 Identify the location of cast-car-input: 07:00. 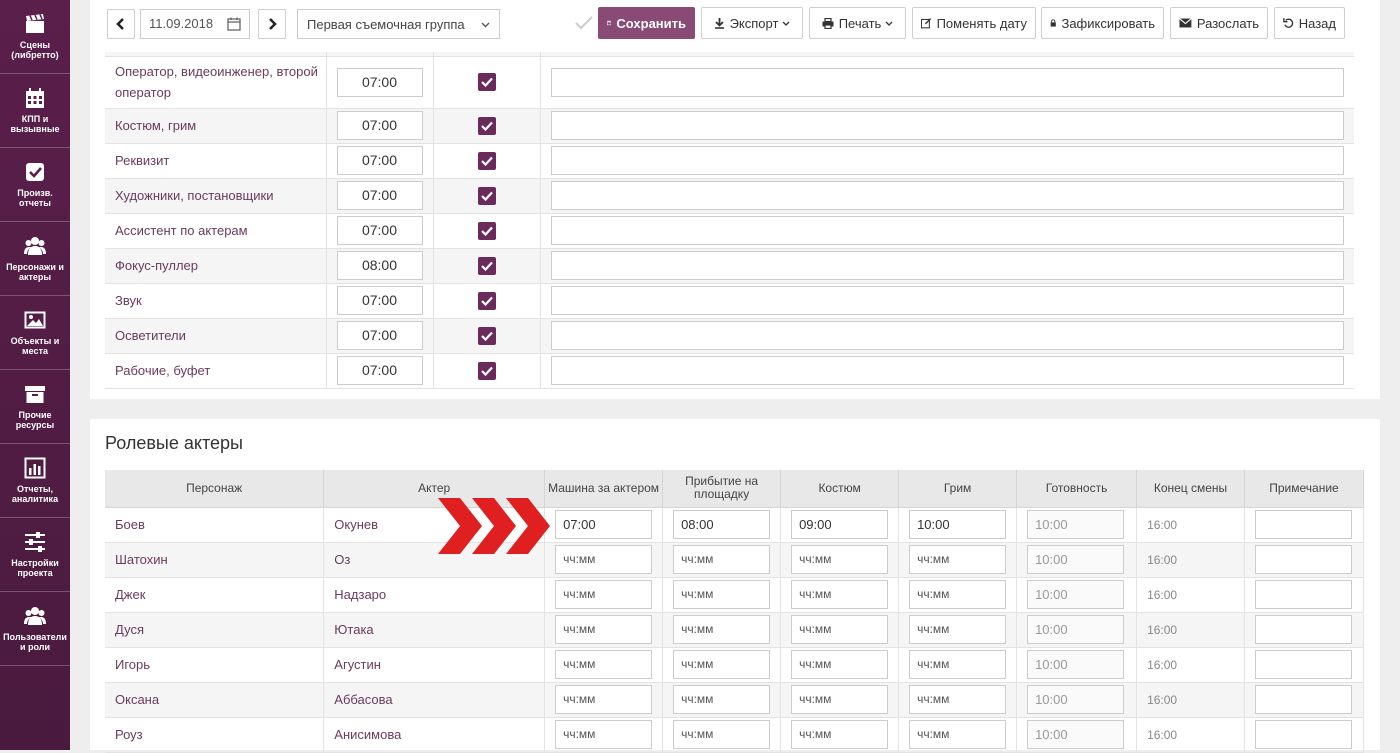
(604, 524).